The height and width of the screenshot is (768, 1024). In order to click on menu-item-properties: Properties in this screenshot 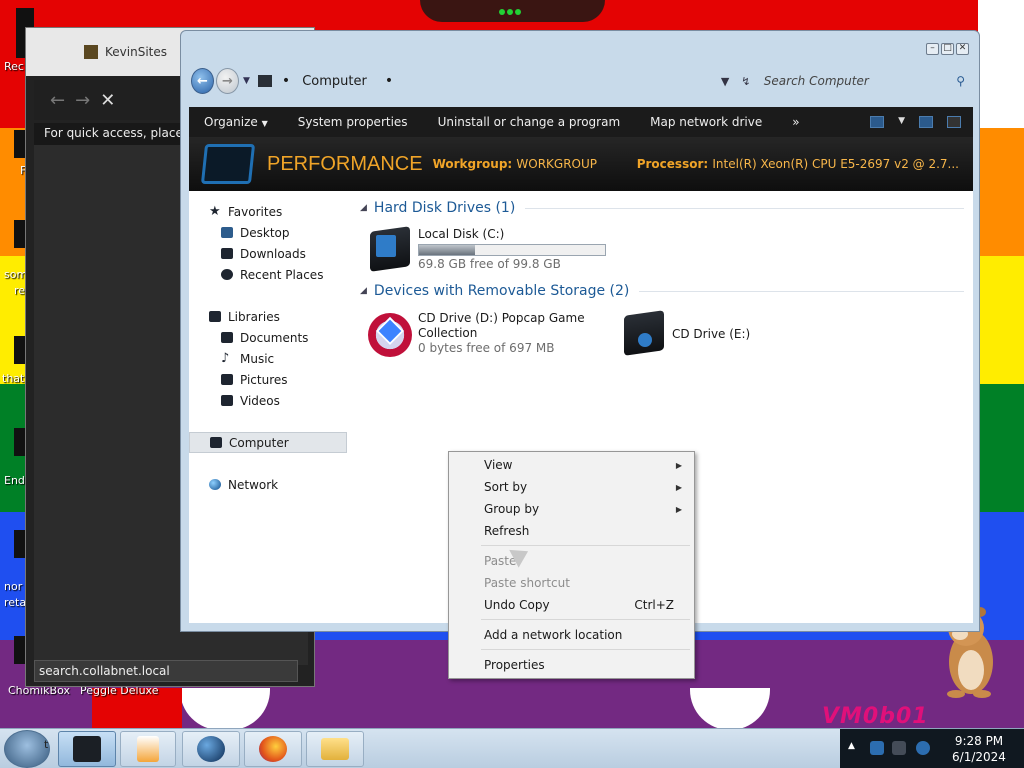, I will do `click(571, 665)`.